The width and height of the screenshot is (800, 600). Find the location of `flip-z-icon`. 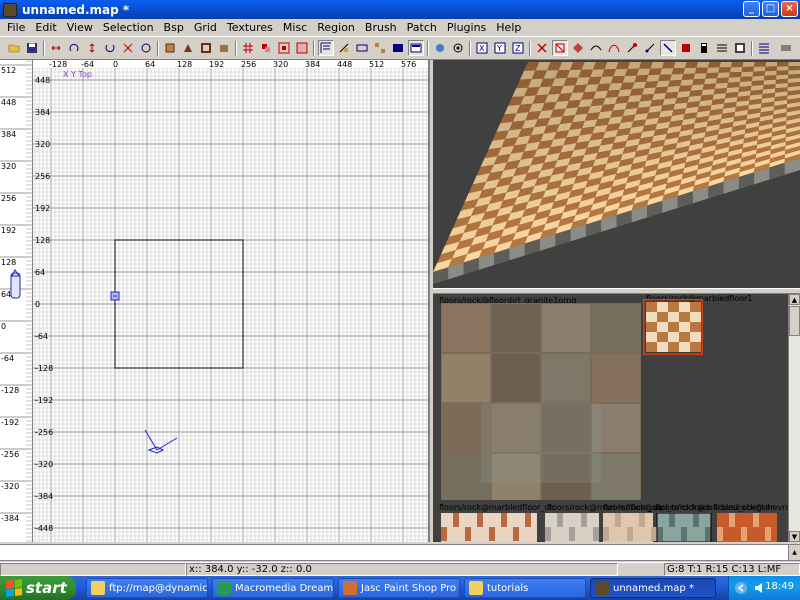

flip-z-icon is located at coordinates (128, 48).